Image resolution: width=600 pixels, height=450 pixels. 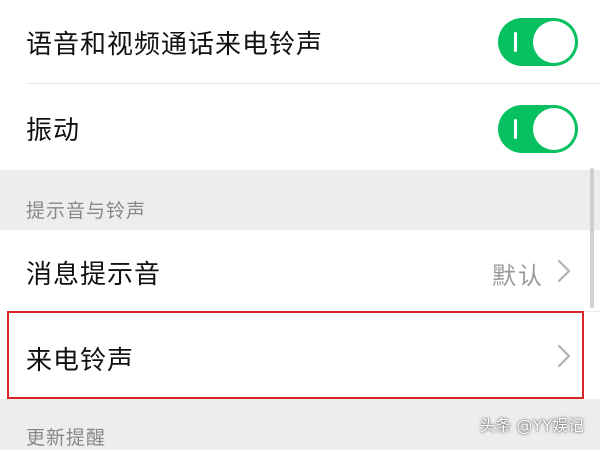 What do you see at coordinates (592, 238) in the screenshot?
I see `scrollbar` at bounding box center [592, 238].